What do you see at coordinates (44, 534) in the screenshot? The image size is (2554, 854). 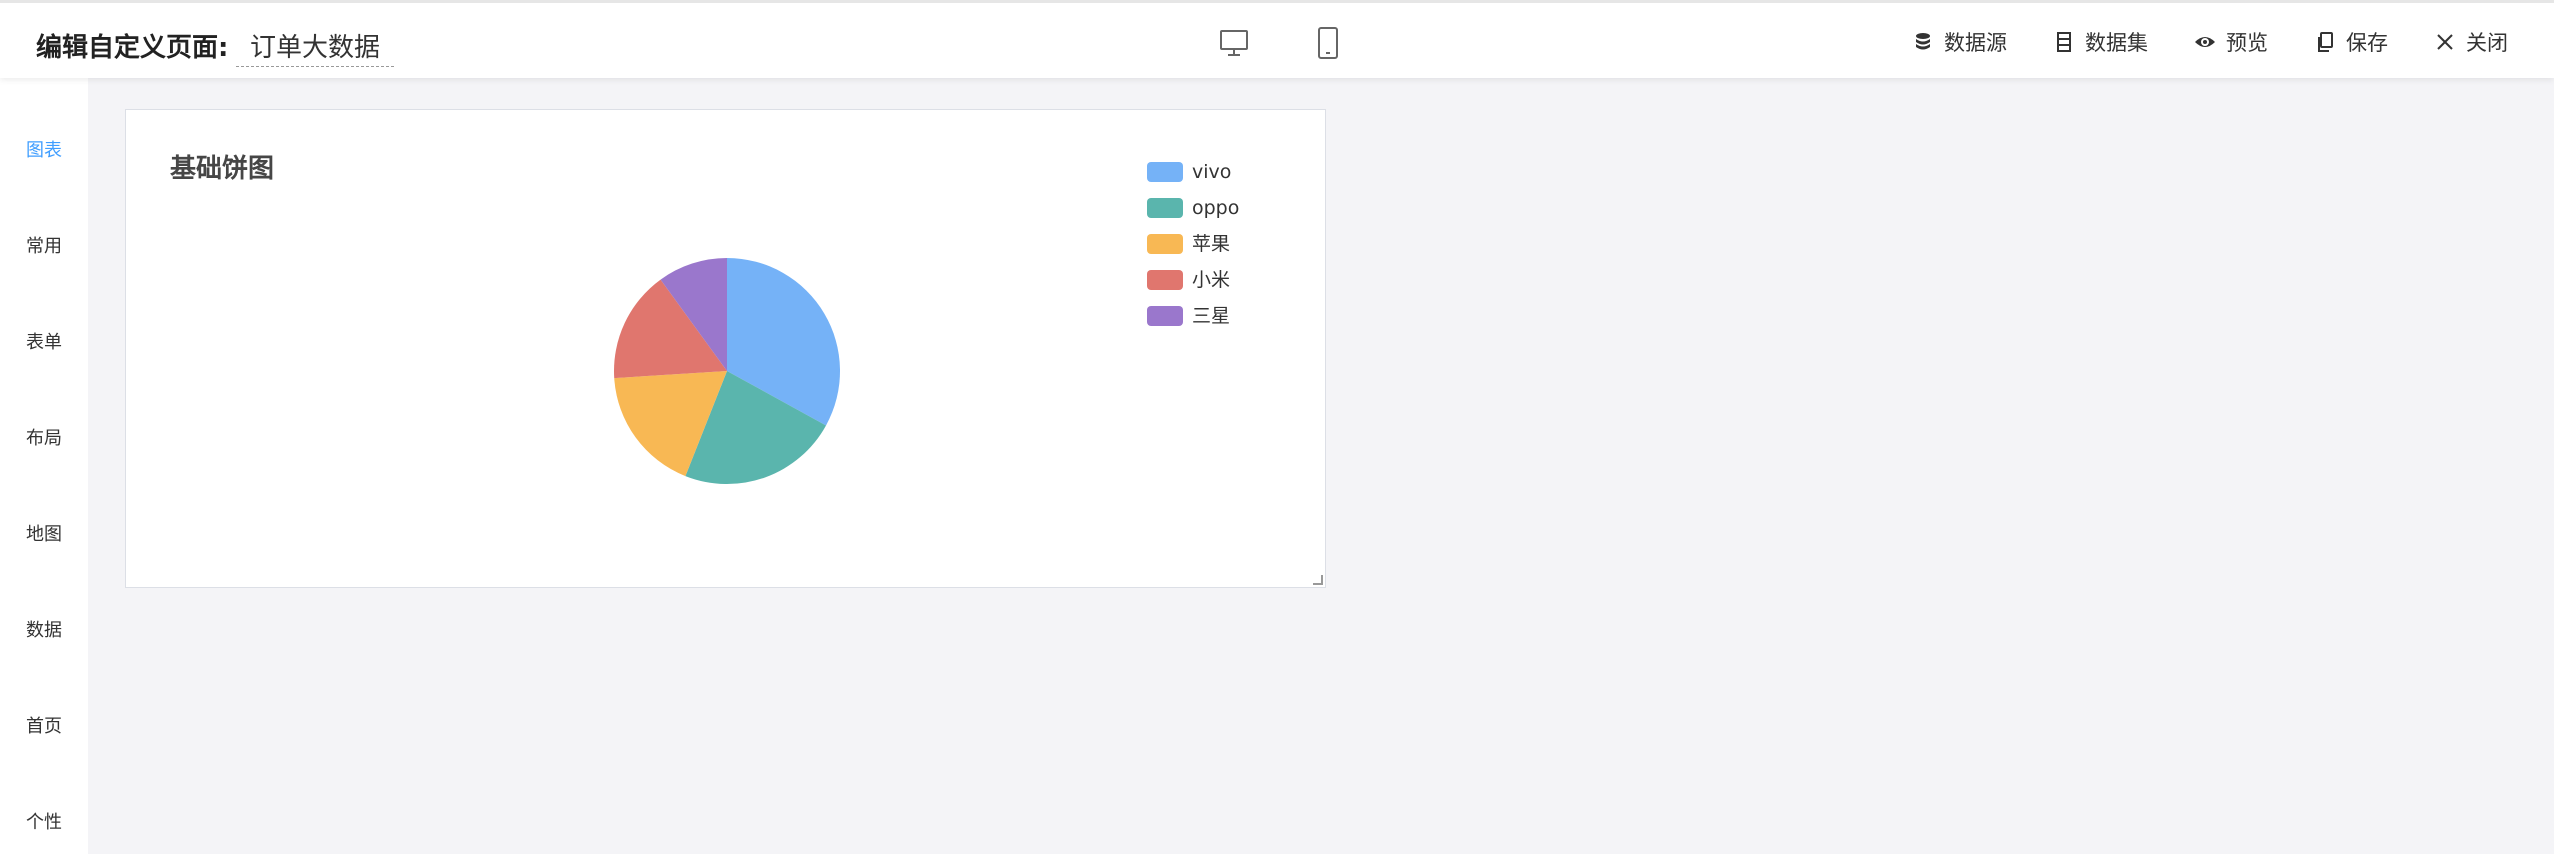 I see `sidebar-label-map: 地图` at bounding box center [44, 534].